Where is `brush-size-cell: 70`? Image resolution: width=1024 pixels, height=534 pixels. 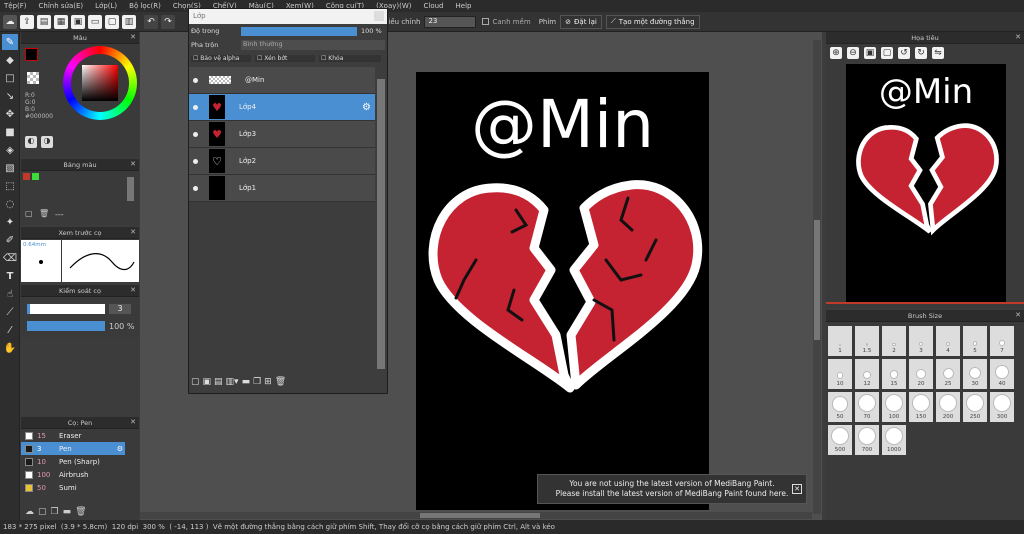
brush-size-cell: 70 is located at coordinates (867, 407).